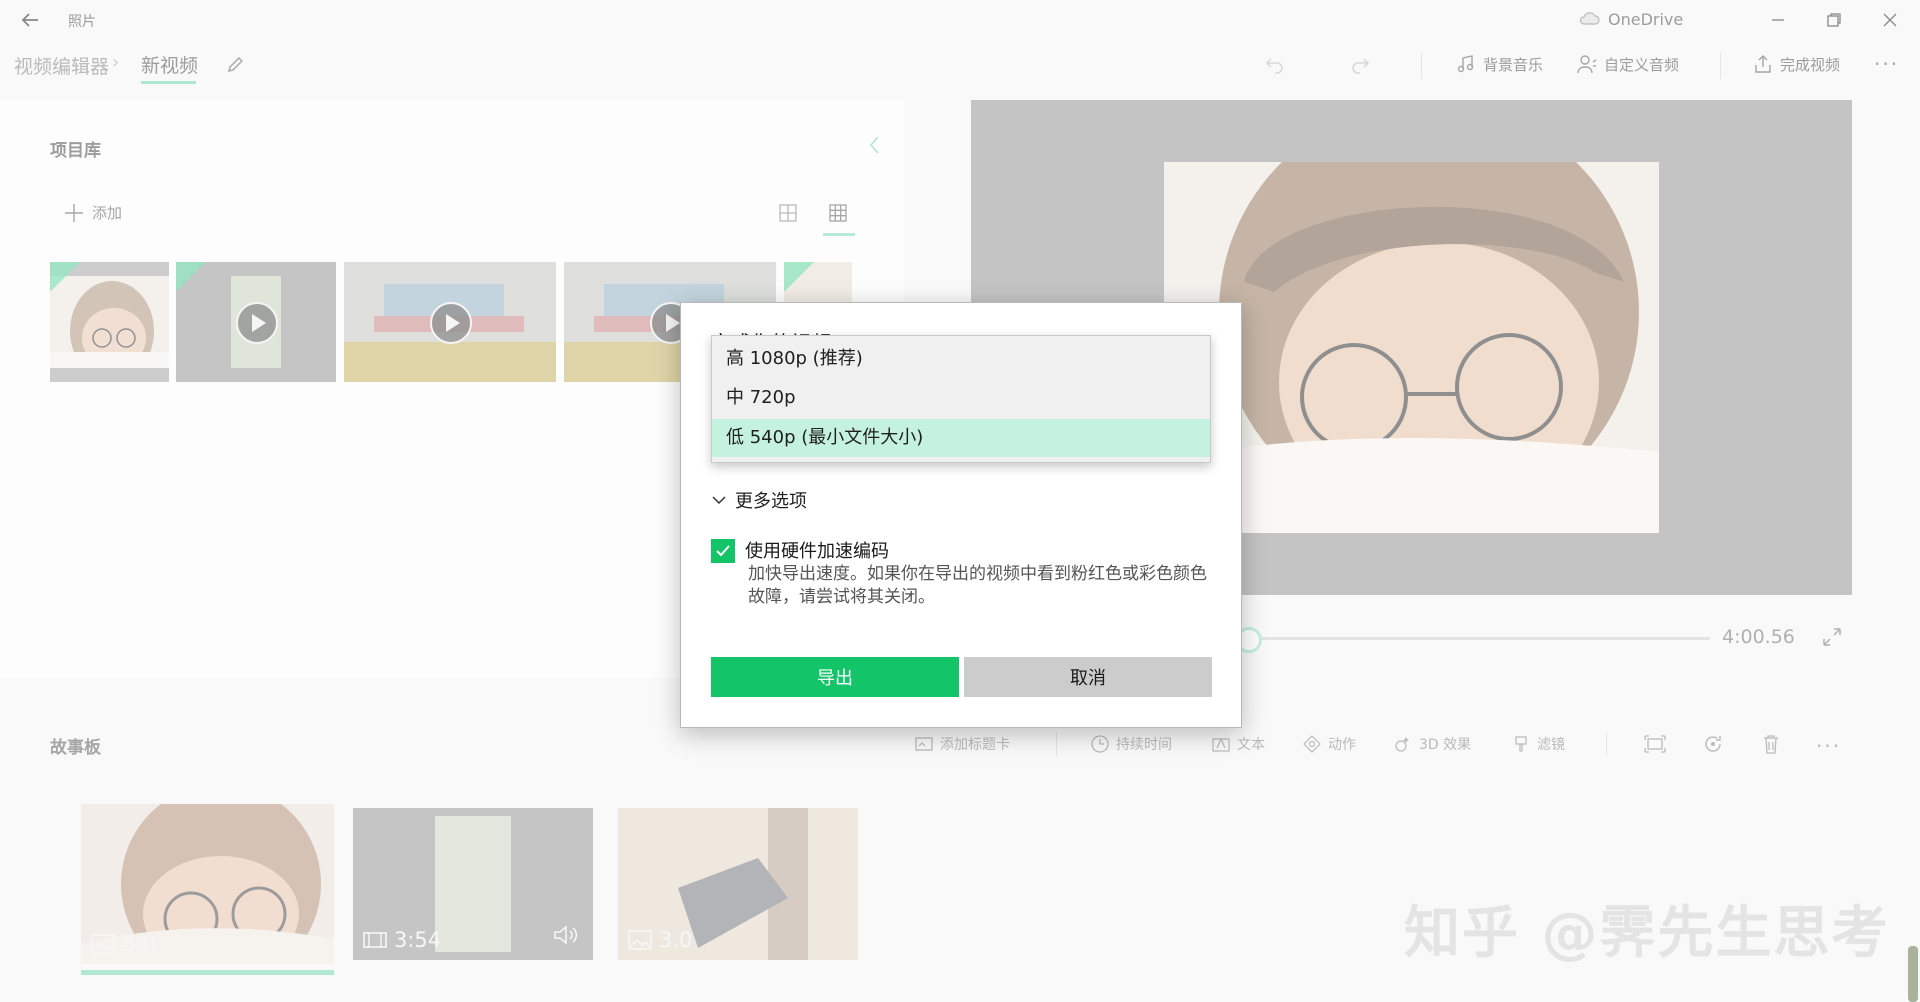 The height and width of the screenshot is (1002, 1920). Describe the element at coordinates (835, 677) in the screenshot. I see `export-button: 导出` at that location.